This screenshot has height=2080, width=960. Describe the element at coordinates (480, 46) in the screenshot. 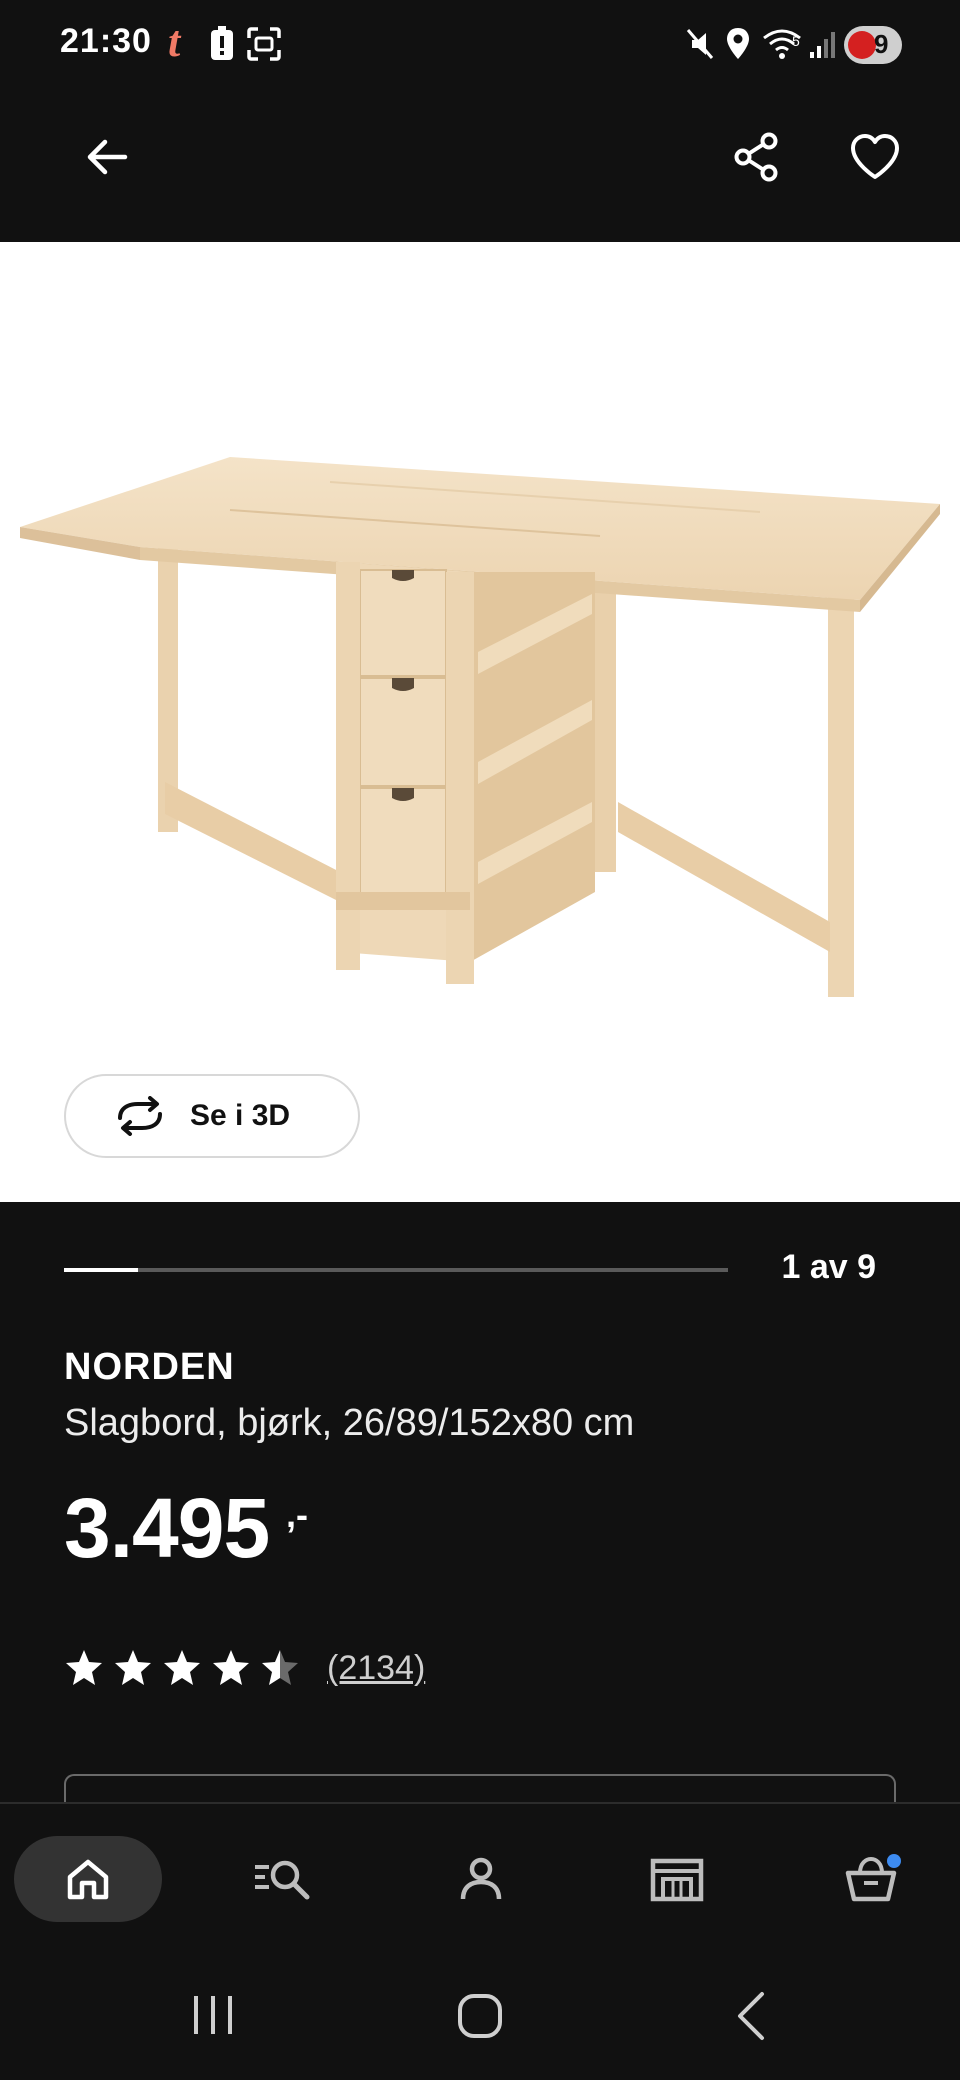

I see `status-bar: 21:30 t 5 9` at that location.